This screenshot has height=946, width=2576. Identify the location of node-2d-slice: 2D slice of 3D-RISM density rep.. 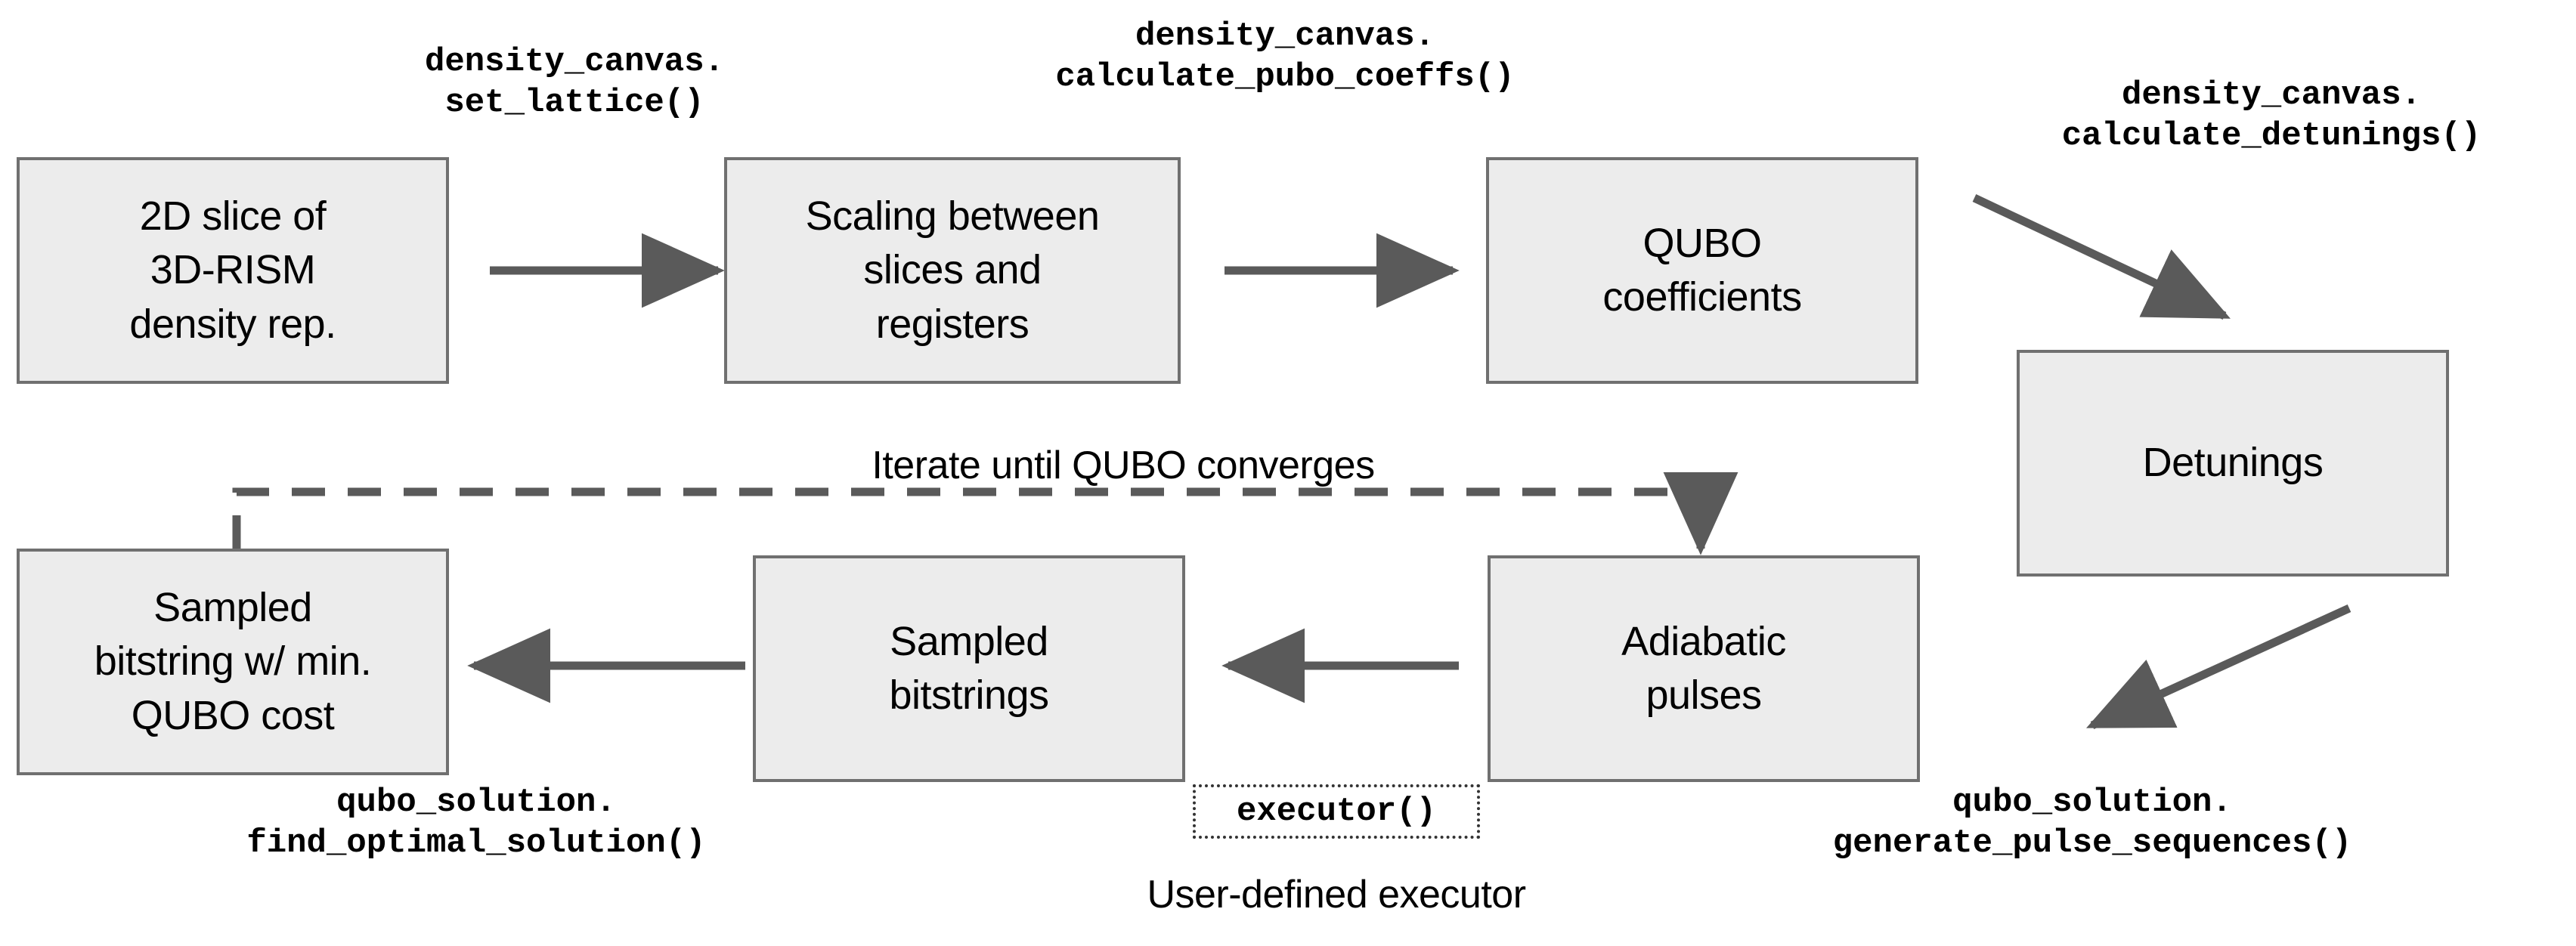
(233, 271).